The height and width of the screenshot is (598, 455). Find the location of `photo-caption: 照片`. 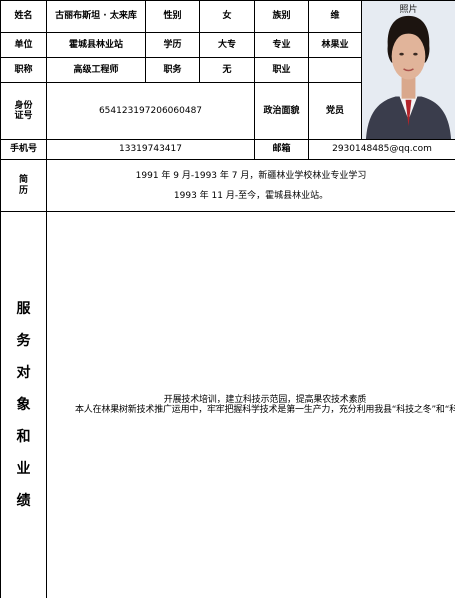

photo-caption: 照片 is located at coordinates (408, 10).